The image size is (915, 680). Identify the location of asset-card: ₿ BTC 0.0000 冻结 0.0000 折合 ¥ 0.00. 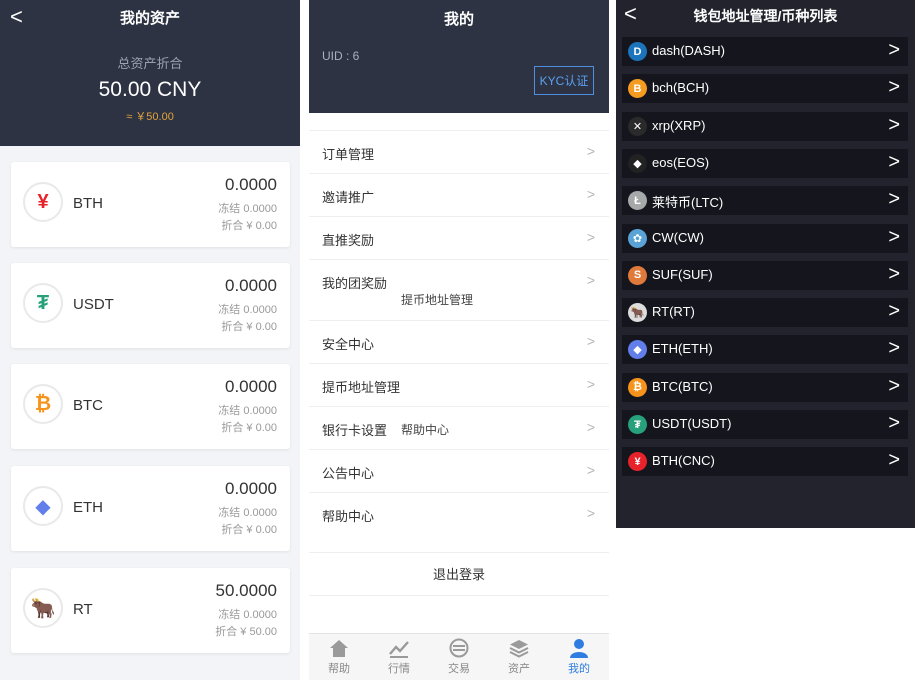
(150, 406).